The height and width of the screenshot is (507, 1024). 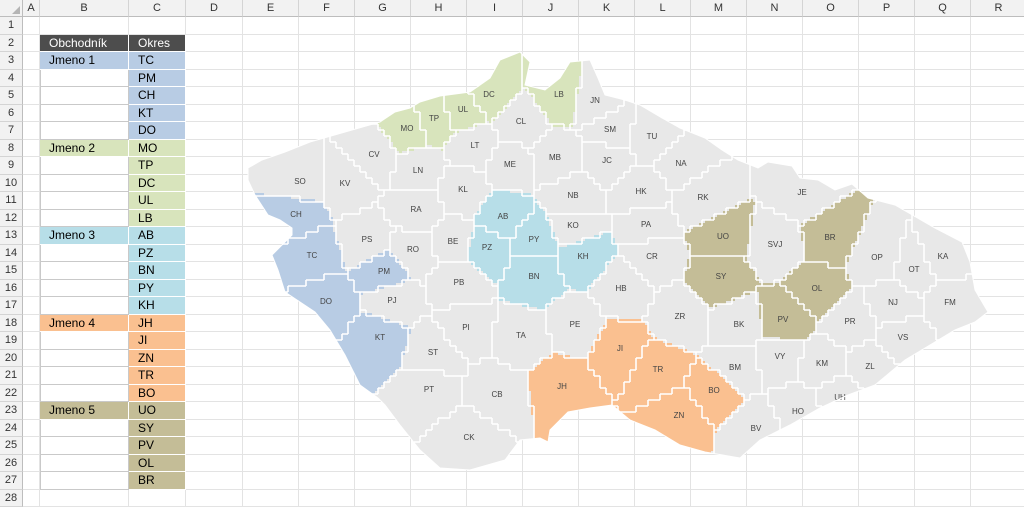 I want to click on district-label: HK, so click(x=641, y=191).